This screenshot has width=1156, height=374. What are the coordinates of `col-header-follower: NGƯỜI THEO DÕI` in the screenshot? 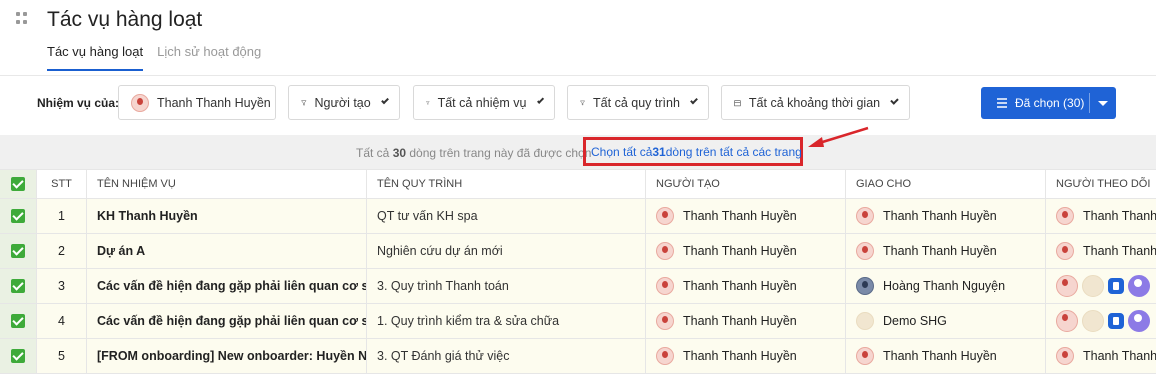 It's located at (1100, 184).